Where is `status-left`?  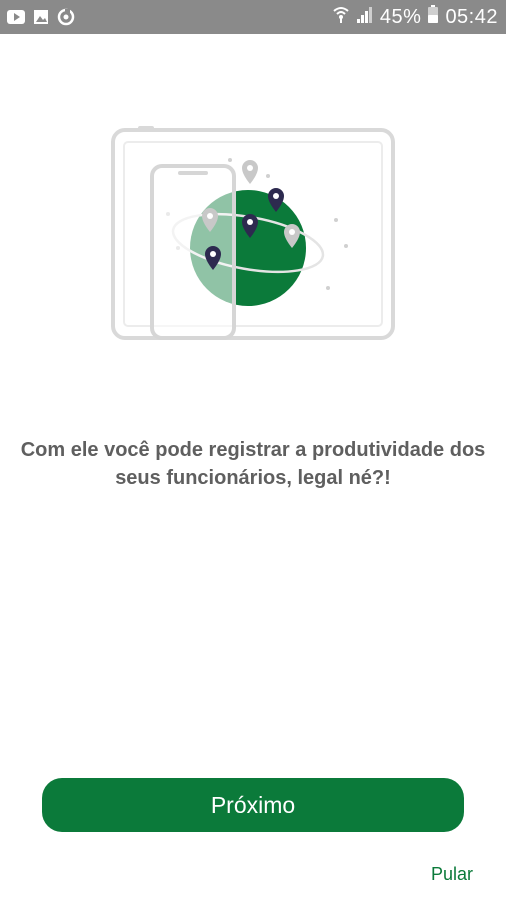
status-left is located at coordinates (41, 19).